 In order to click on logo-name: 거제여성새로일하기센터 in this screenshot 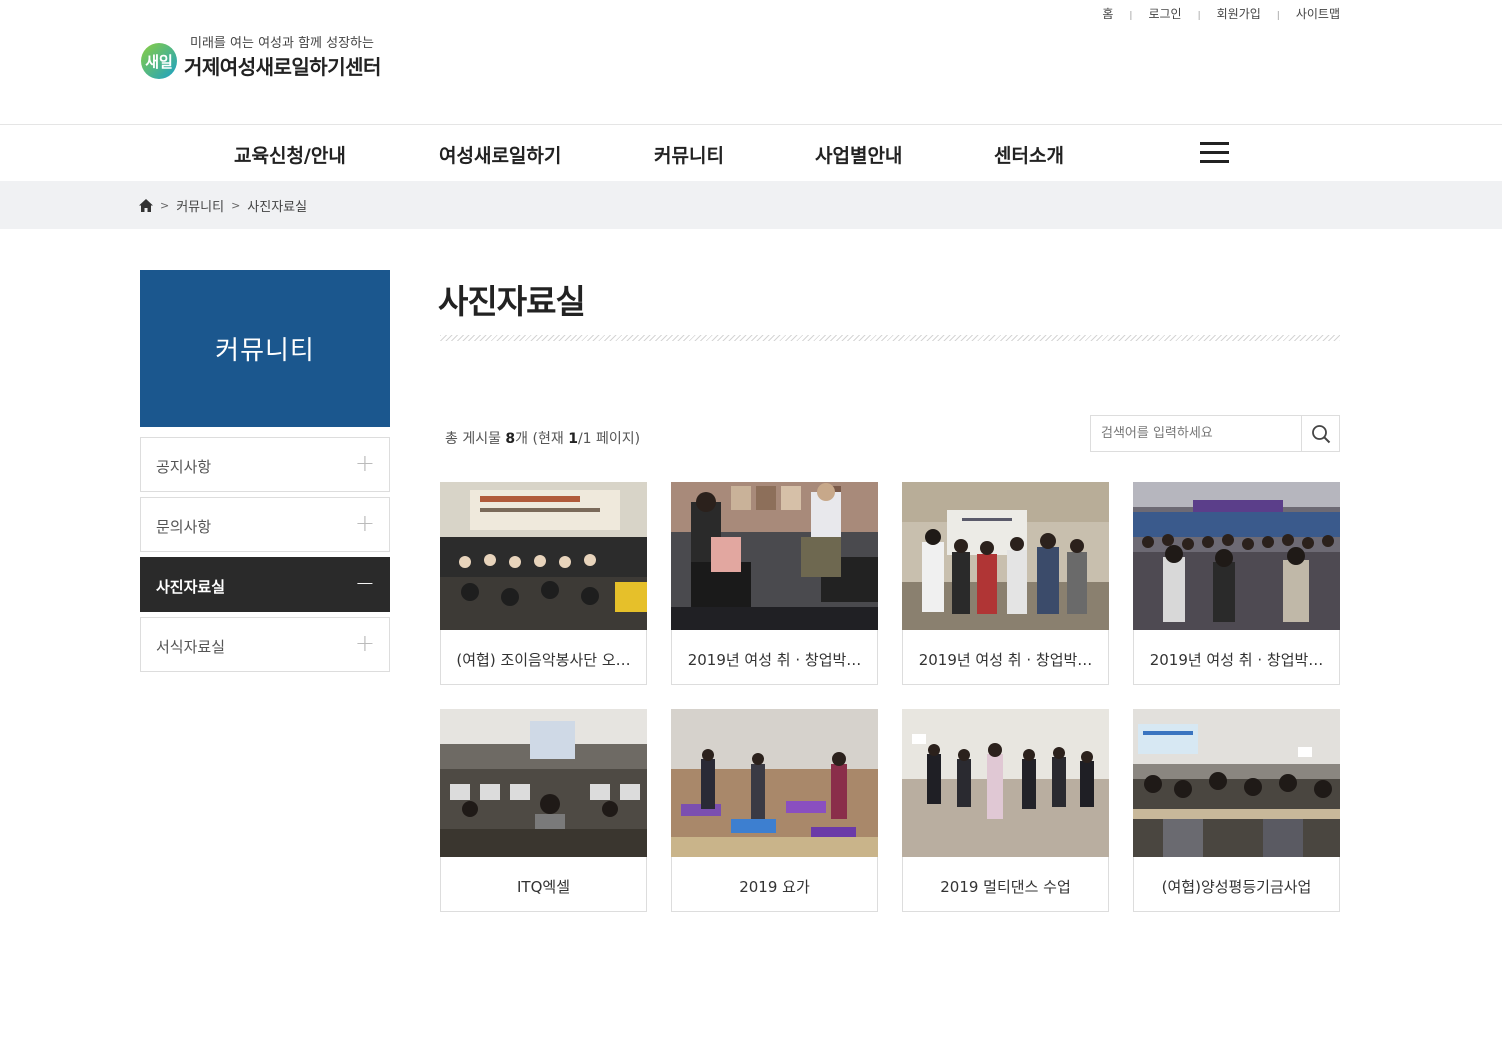, I will do `click(282, 67)`.